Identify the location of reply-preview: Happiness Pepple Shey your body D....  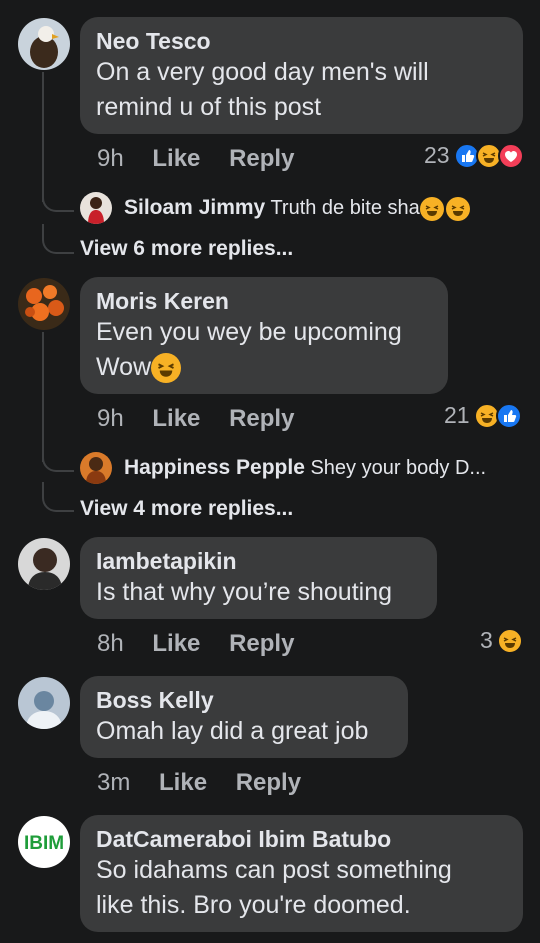
(305, 468).